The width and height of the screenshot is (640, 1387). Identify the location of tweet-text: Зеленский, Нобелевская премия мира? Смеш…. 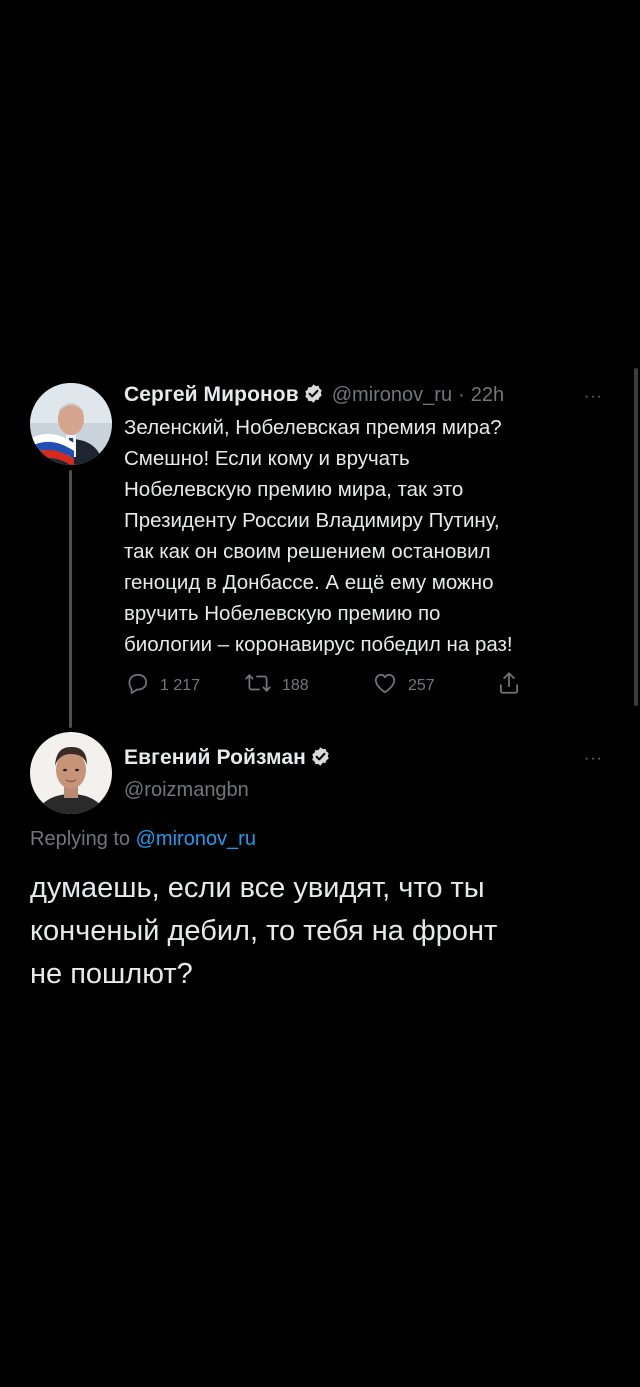
(318, 536).